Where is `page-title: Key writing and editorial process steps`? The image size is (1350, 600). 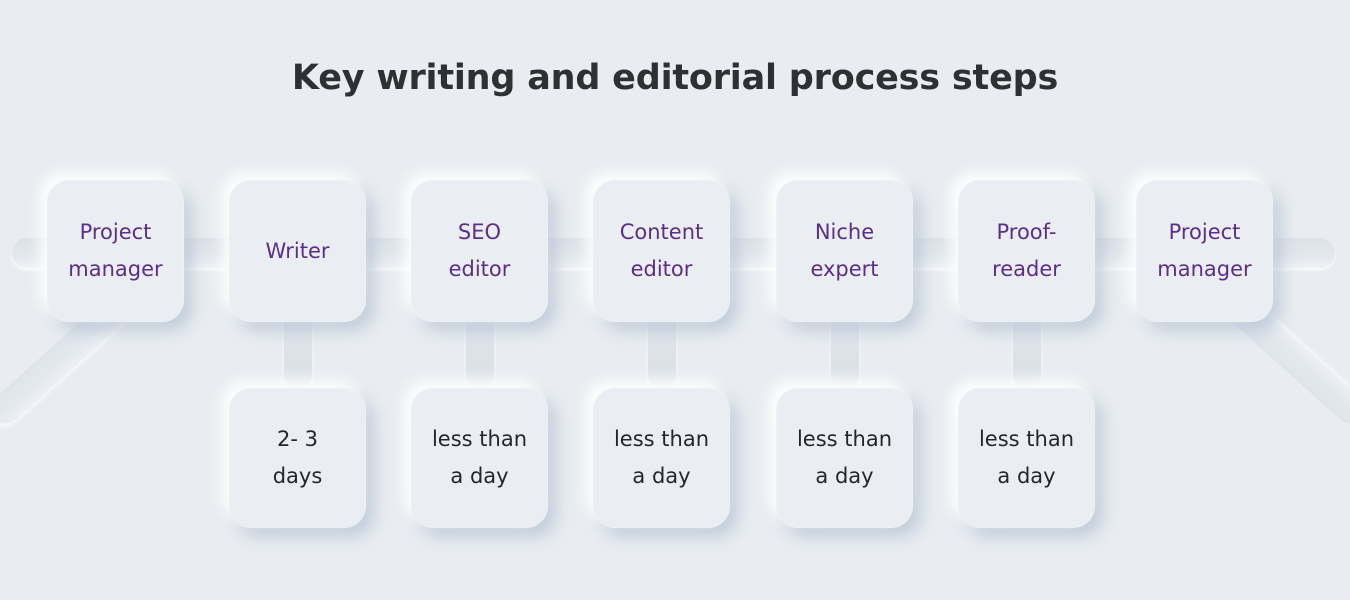
page-title: Key writing and editorial process steps is located at coordinates (675, 78).